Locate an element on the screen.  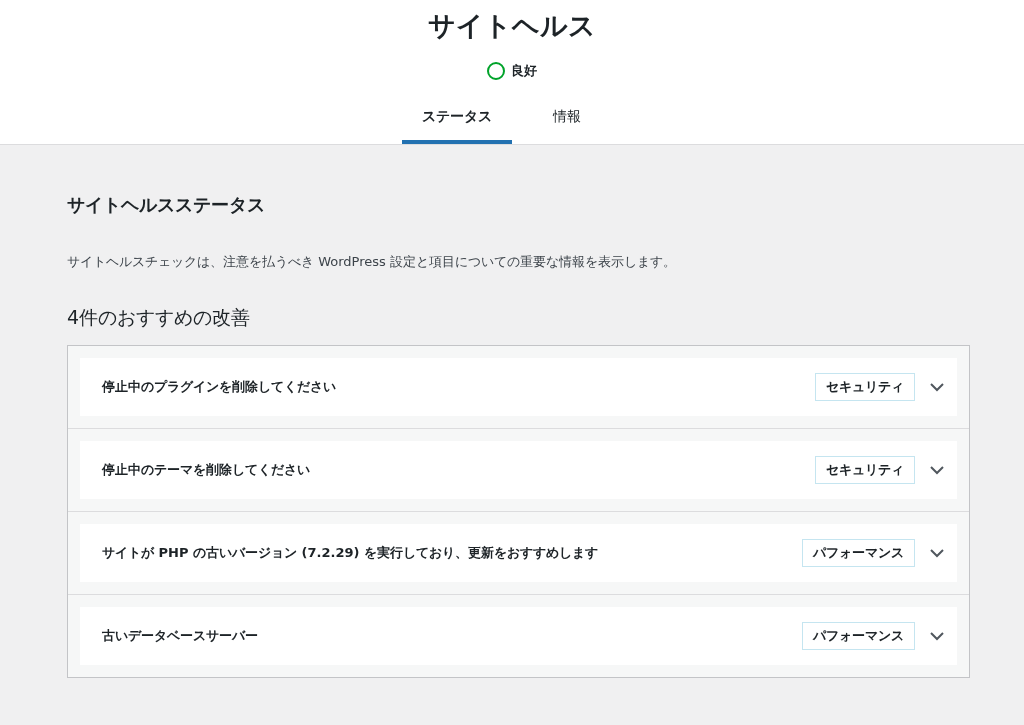
count-heading: 4件のおすすめの改善 is located at coordinates (159, 317).